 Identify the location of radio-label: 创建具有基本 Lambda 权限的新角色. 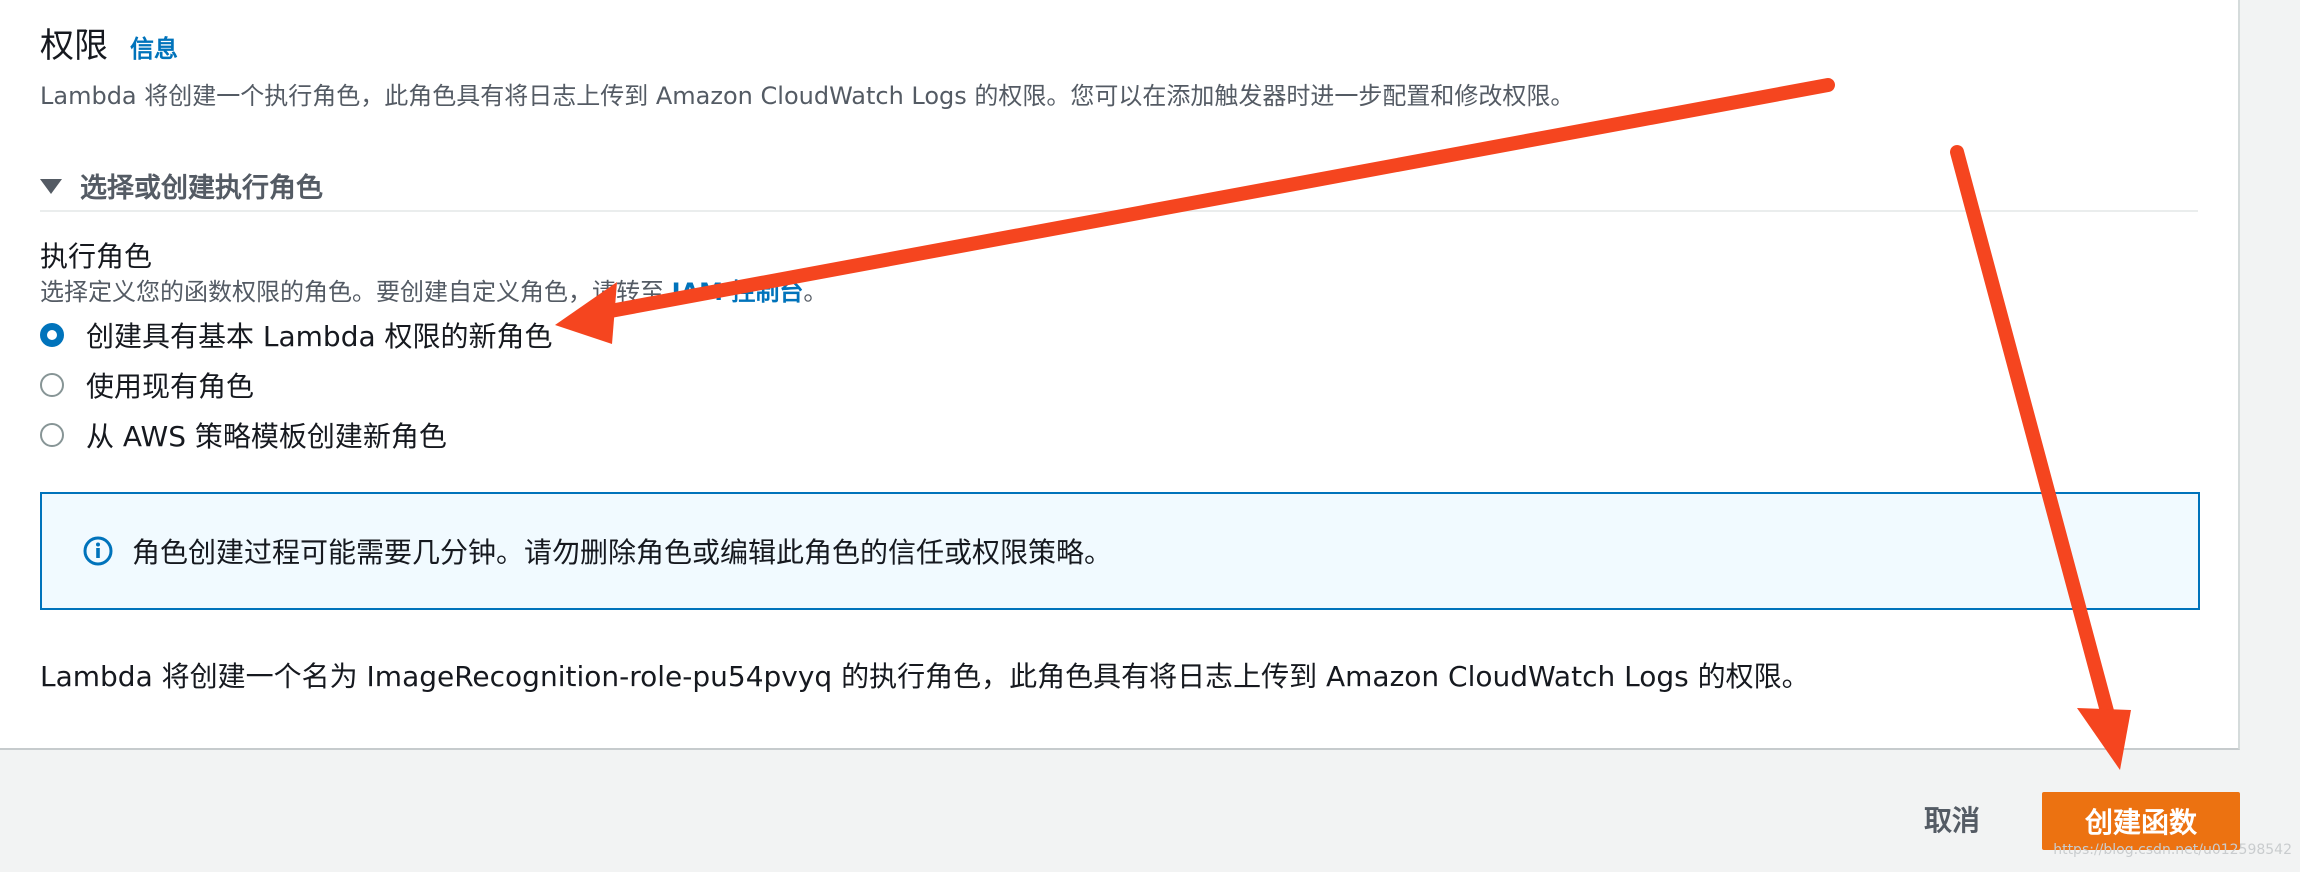
(319, 336).